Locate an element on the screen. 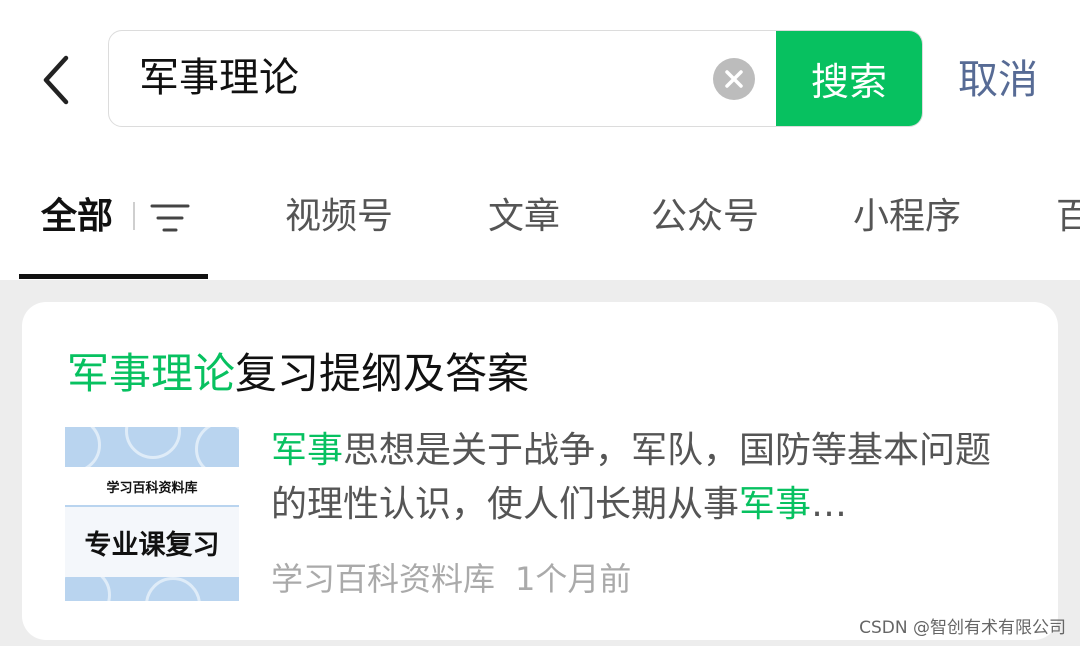  tab-divider is located at coordinates (134, 216).